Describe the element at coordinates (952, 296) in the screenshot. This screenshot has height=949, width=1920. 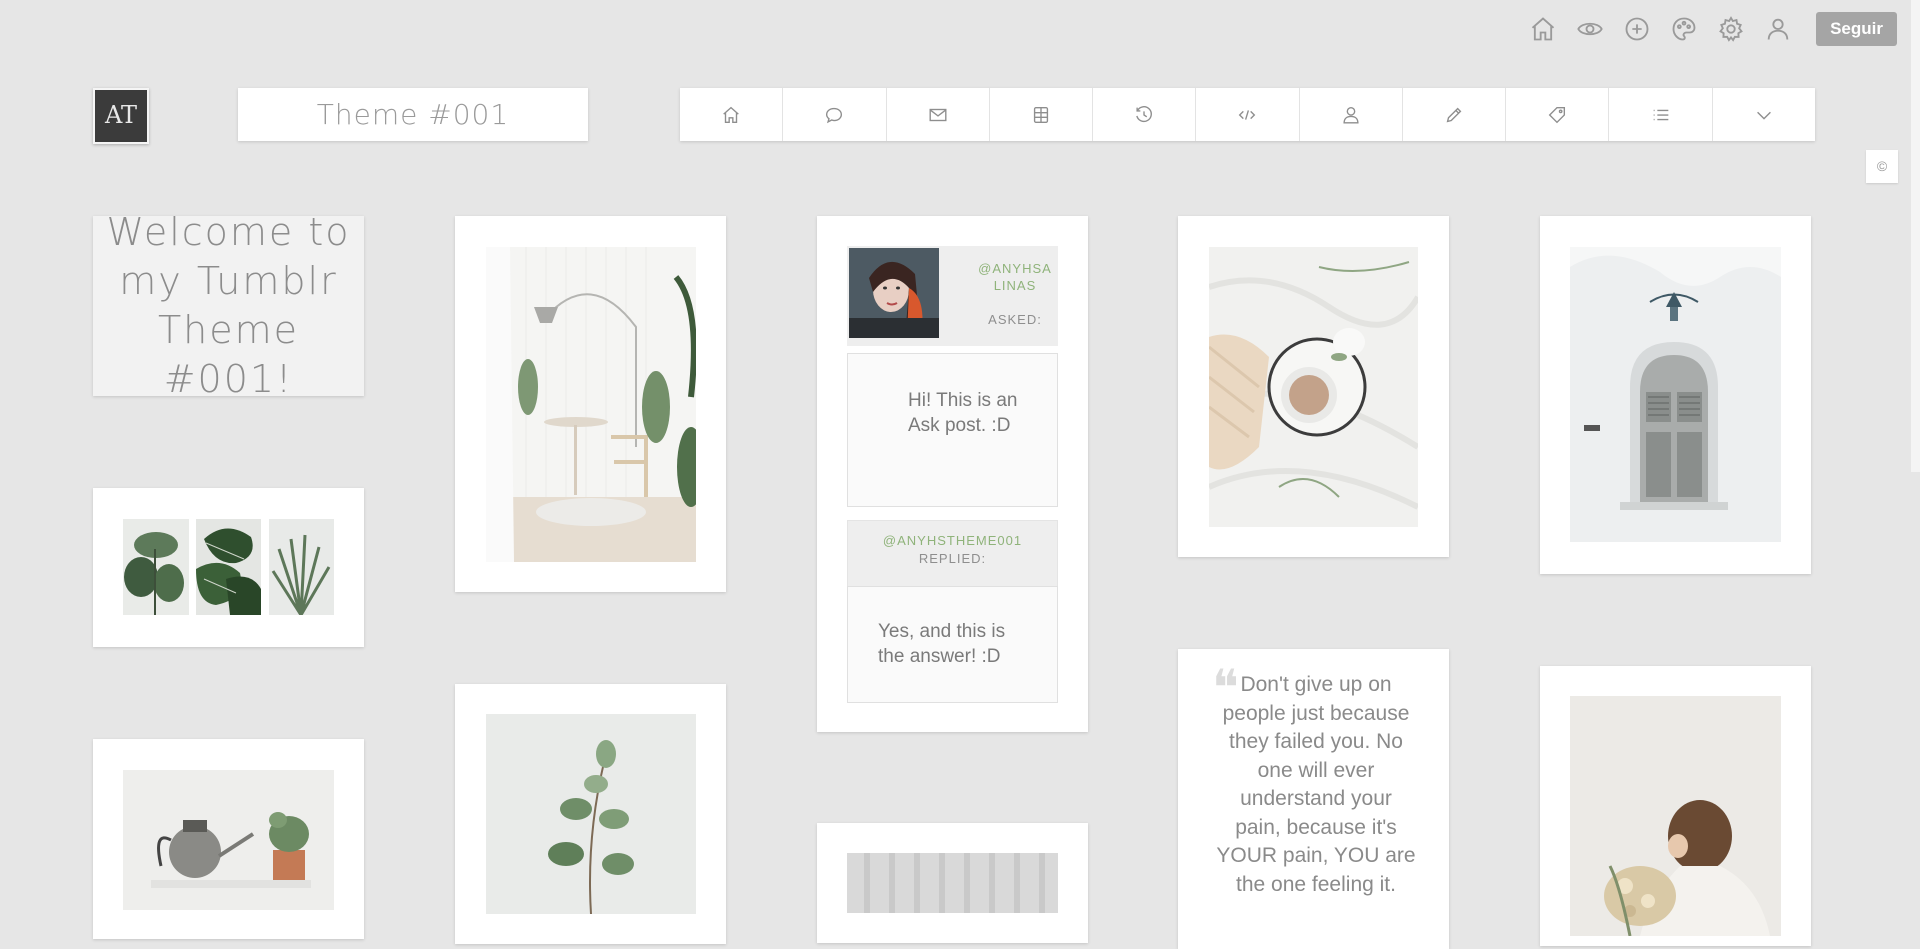
I see `ask-header: @ANYHSALINAS ASKED:` at that location.